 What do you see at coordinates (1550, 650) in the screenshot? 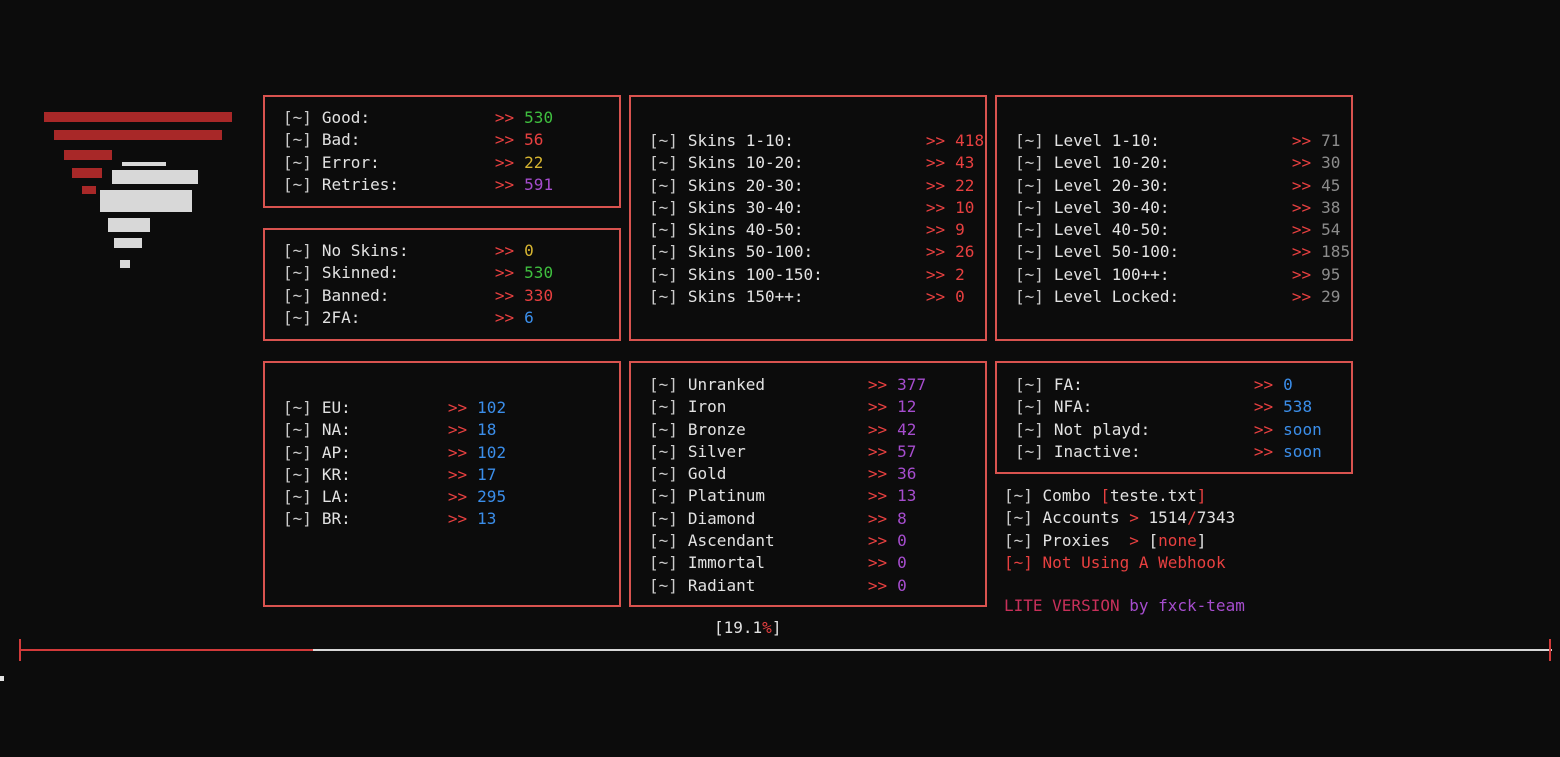
I see `progress-right-cap` at bounding box center [1550, 650].